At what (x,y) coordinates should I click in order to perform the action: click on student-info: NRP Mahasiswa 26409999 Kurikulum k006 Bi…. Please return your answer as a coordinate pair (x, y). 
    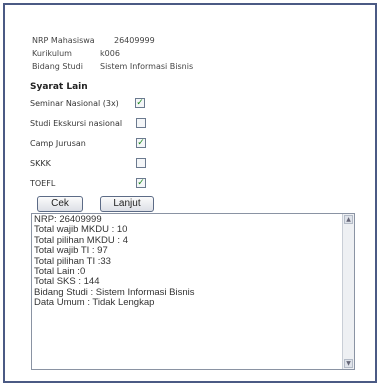
    Looking at the image, I should click on (112, 53).